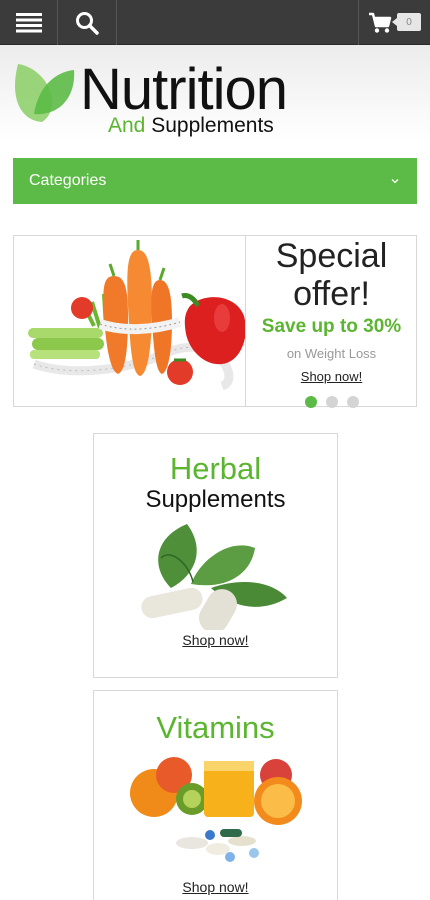 Image resolution: width=430 pixels, height=900 pixels. I want to click on offer-title-line2: offer!, so click(331, 294).